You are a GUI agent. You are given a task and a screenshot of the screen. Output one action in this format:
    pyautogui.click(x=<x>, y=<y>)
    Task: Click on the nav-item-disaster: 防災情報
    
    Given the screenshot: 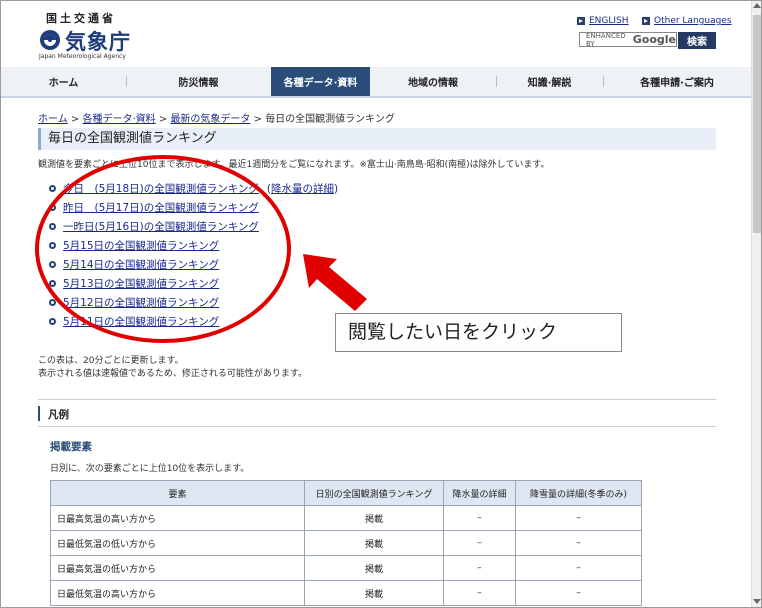 What is the action you would take?
    pyautogui.click(x=198, y=81)
    